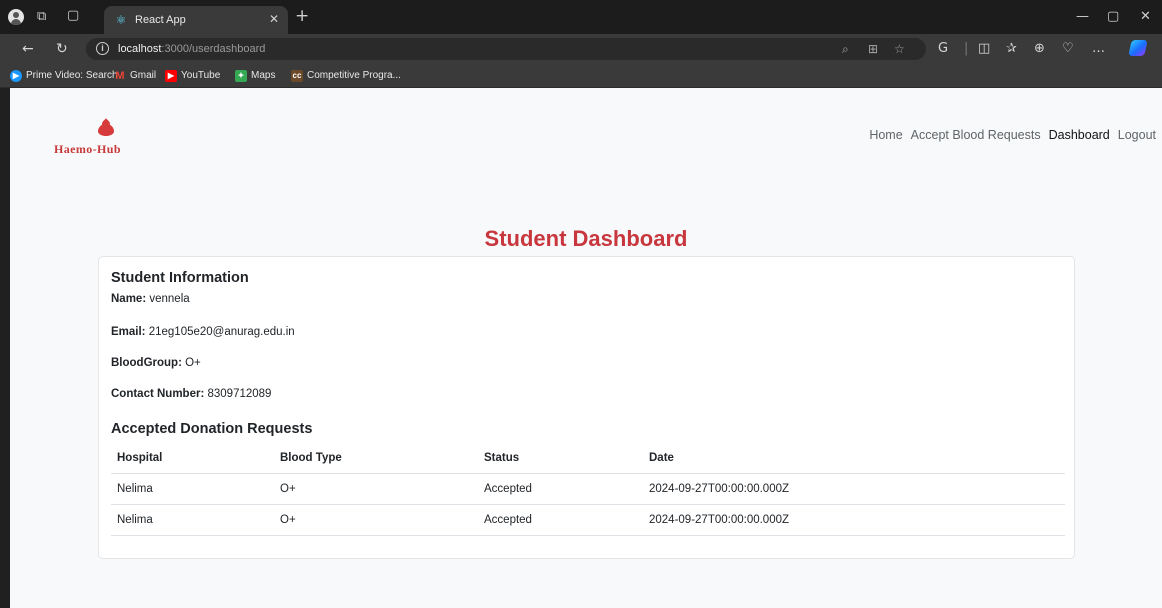 The width and height of the screenshot is (1162, 608). I want to click on read-aloud-icon: ⌕, so click(845, 49).